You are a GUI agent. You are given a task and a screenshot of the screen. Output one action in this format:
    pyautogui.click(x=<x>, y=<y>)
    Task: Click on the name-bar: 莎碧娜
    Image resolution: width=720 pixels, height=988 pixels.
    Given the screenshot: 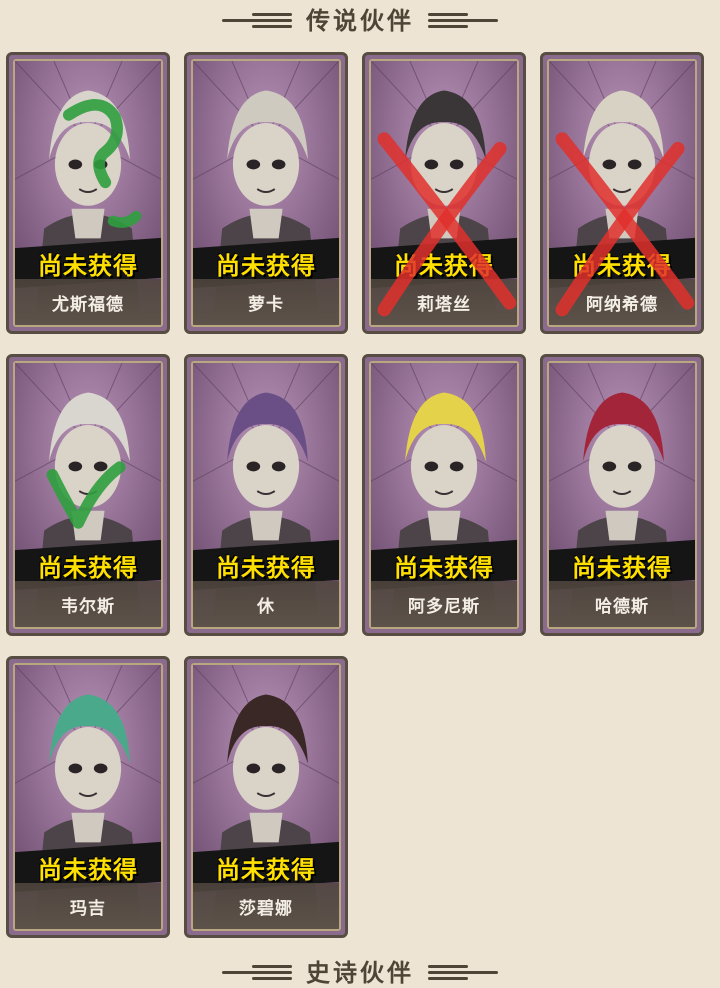 What is the action you would take?
    pyautogui.click(x=266, y=906)
    